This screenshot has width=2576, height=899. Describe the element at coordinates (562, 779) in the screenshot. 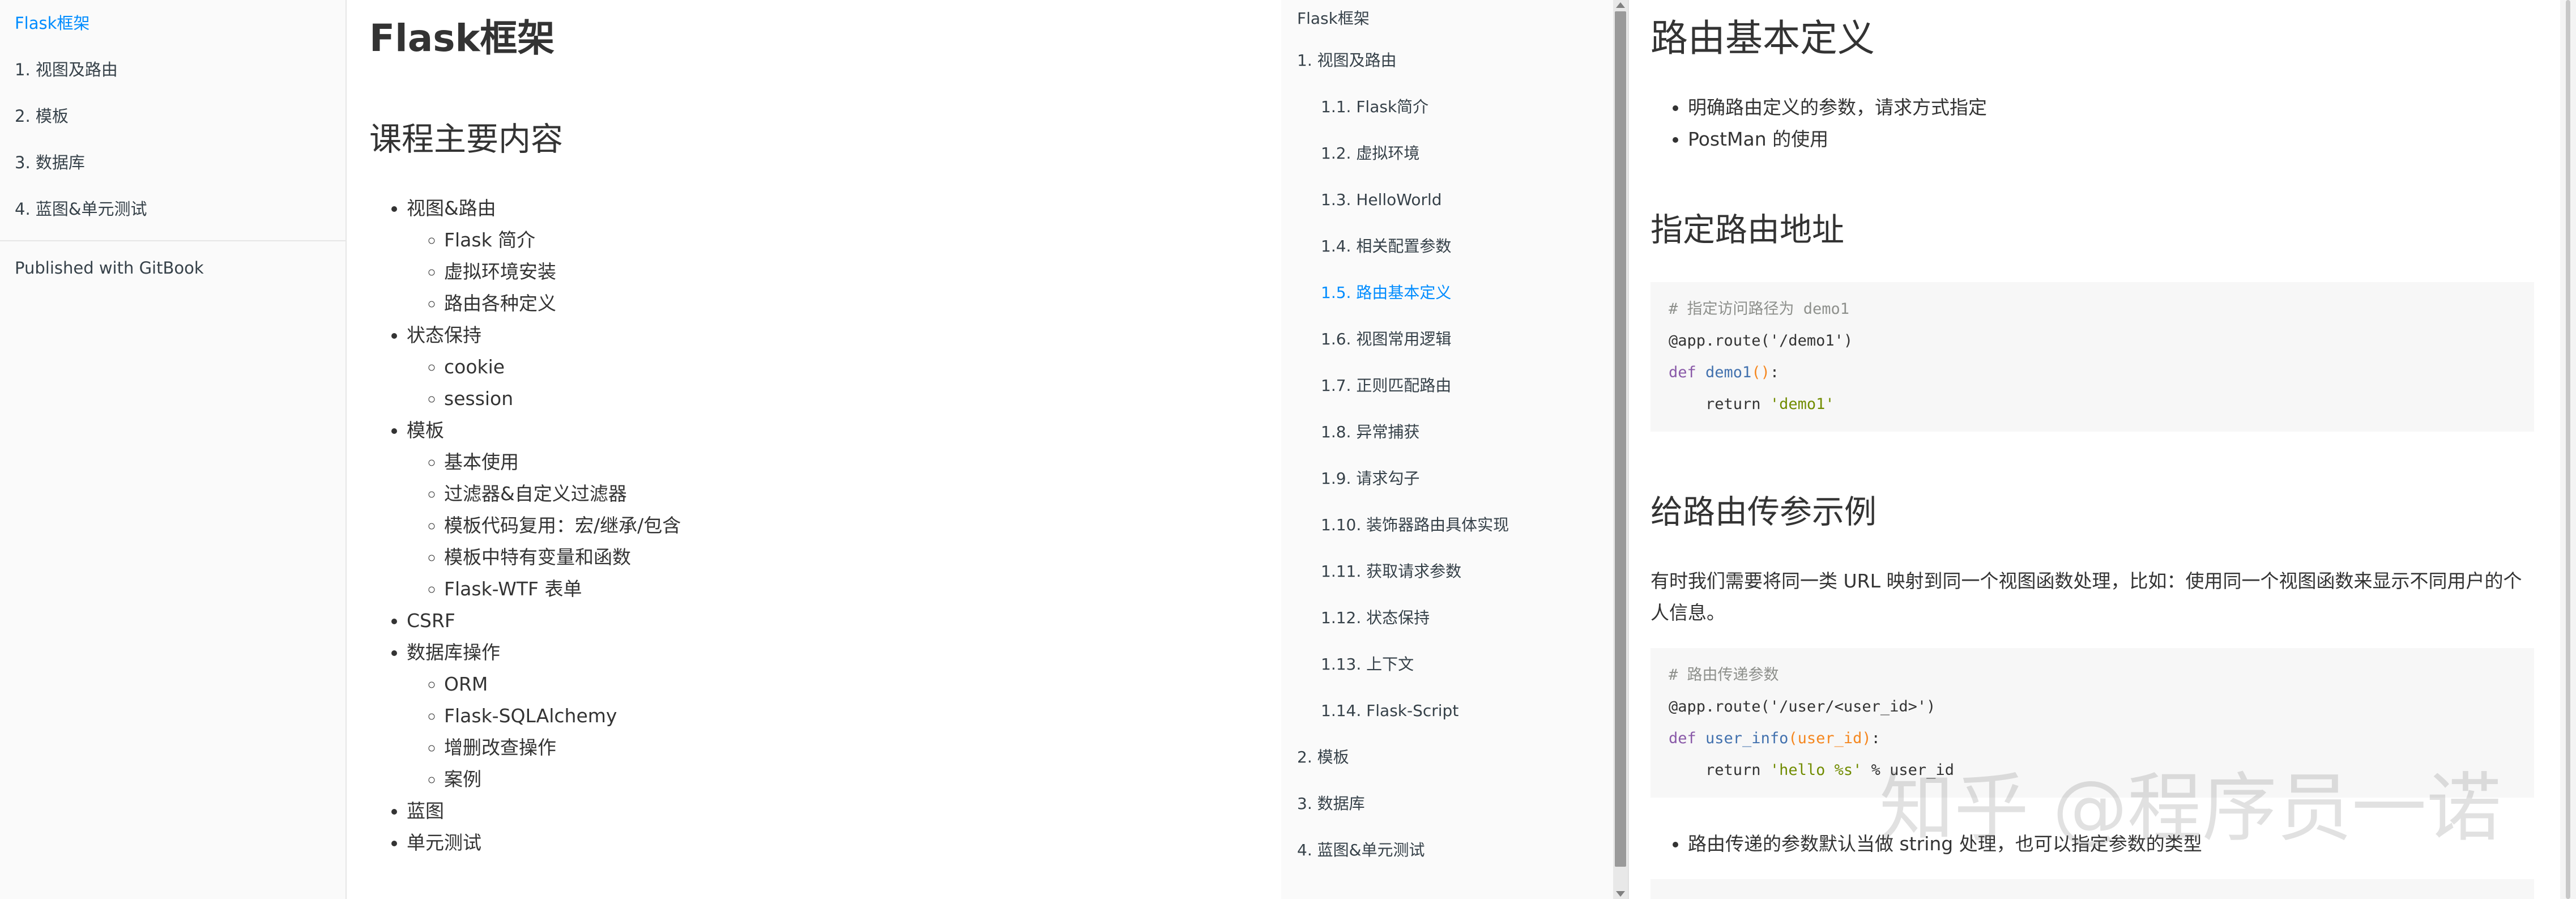

I see `outline-subitem: 案例` at that location.